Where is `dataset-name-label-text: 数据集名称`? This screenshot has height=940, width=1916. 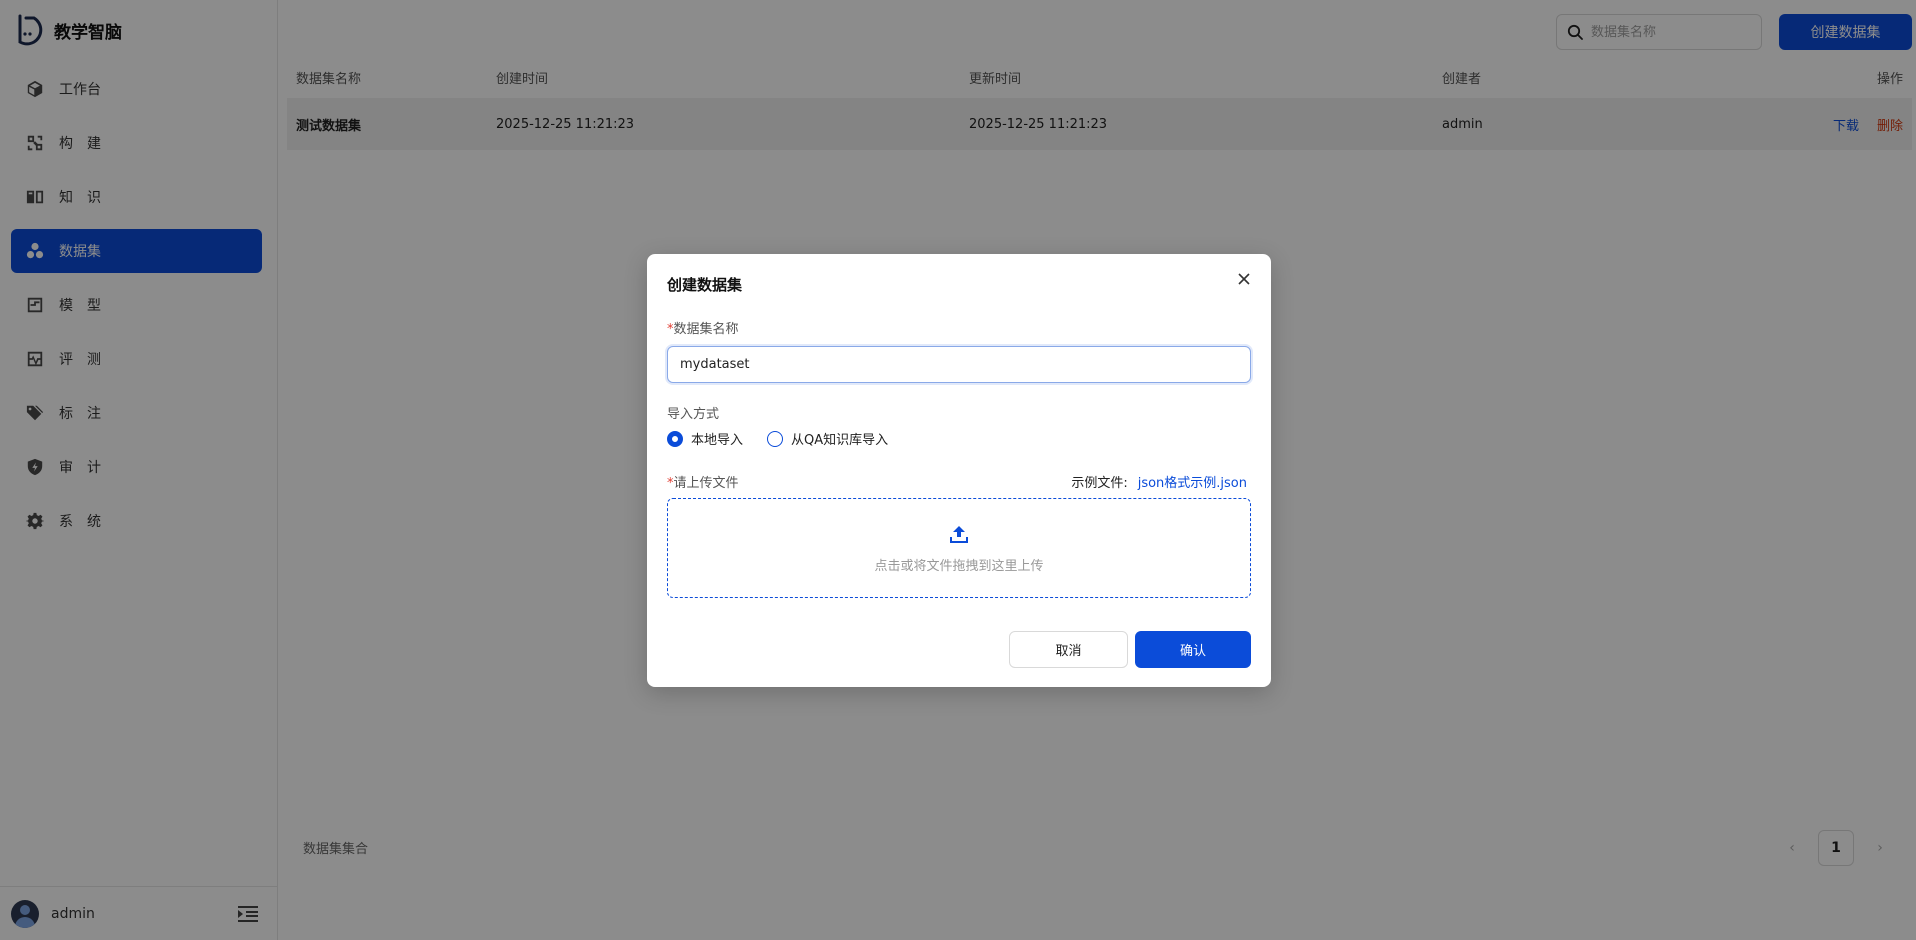 dataset-name-label-text: 数据集名称 is located at coordinates (706, 329).